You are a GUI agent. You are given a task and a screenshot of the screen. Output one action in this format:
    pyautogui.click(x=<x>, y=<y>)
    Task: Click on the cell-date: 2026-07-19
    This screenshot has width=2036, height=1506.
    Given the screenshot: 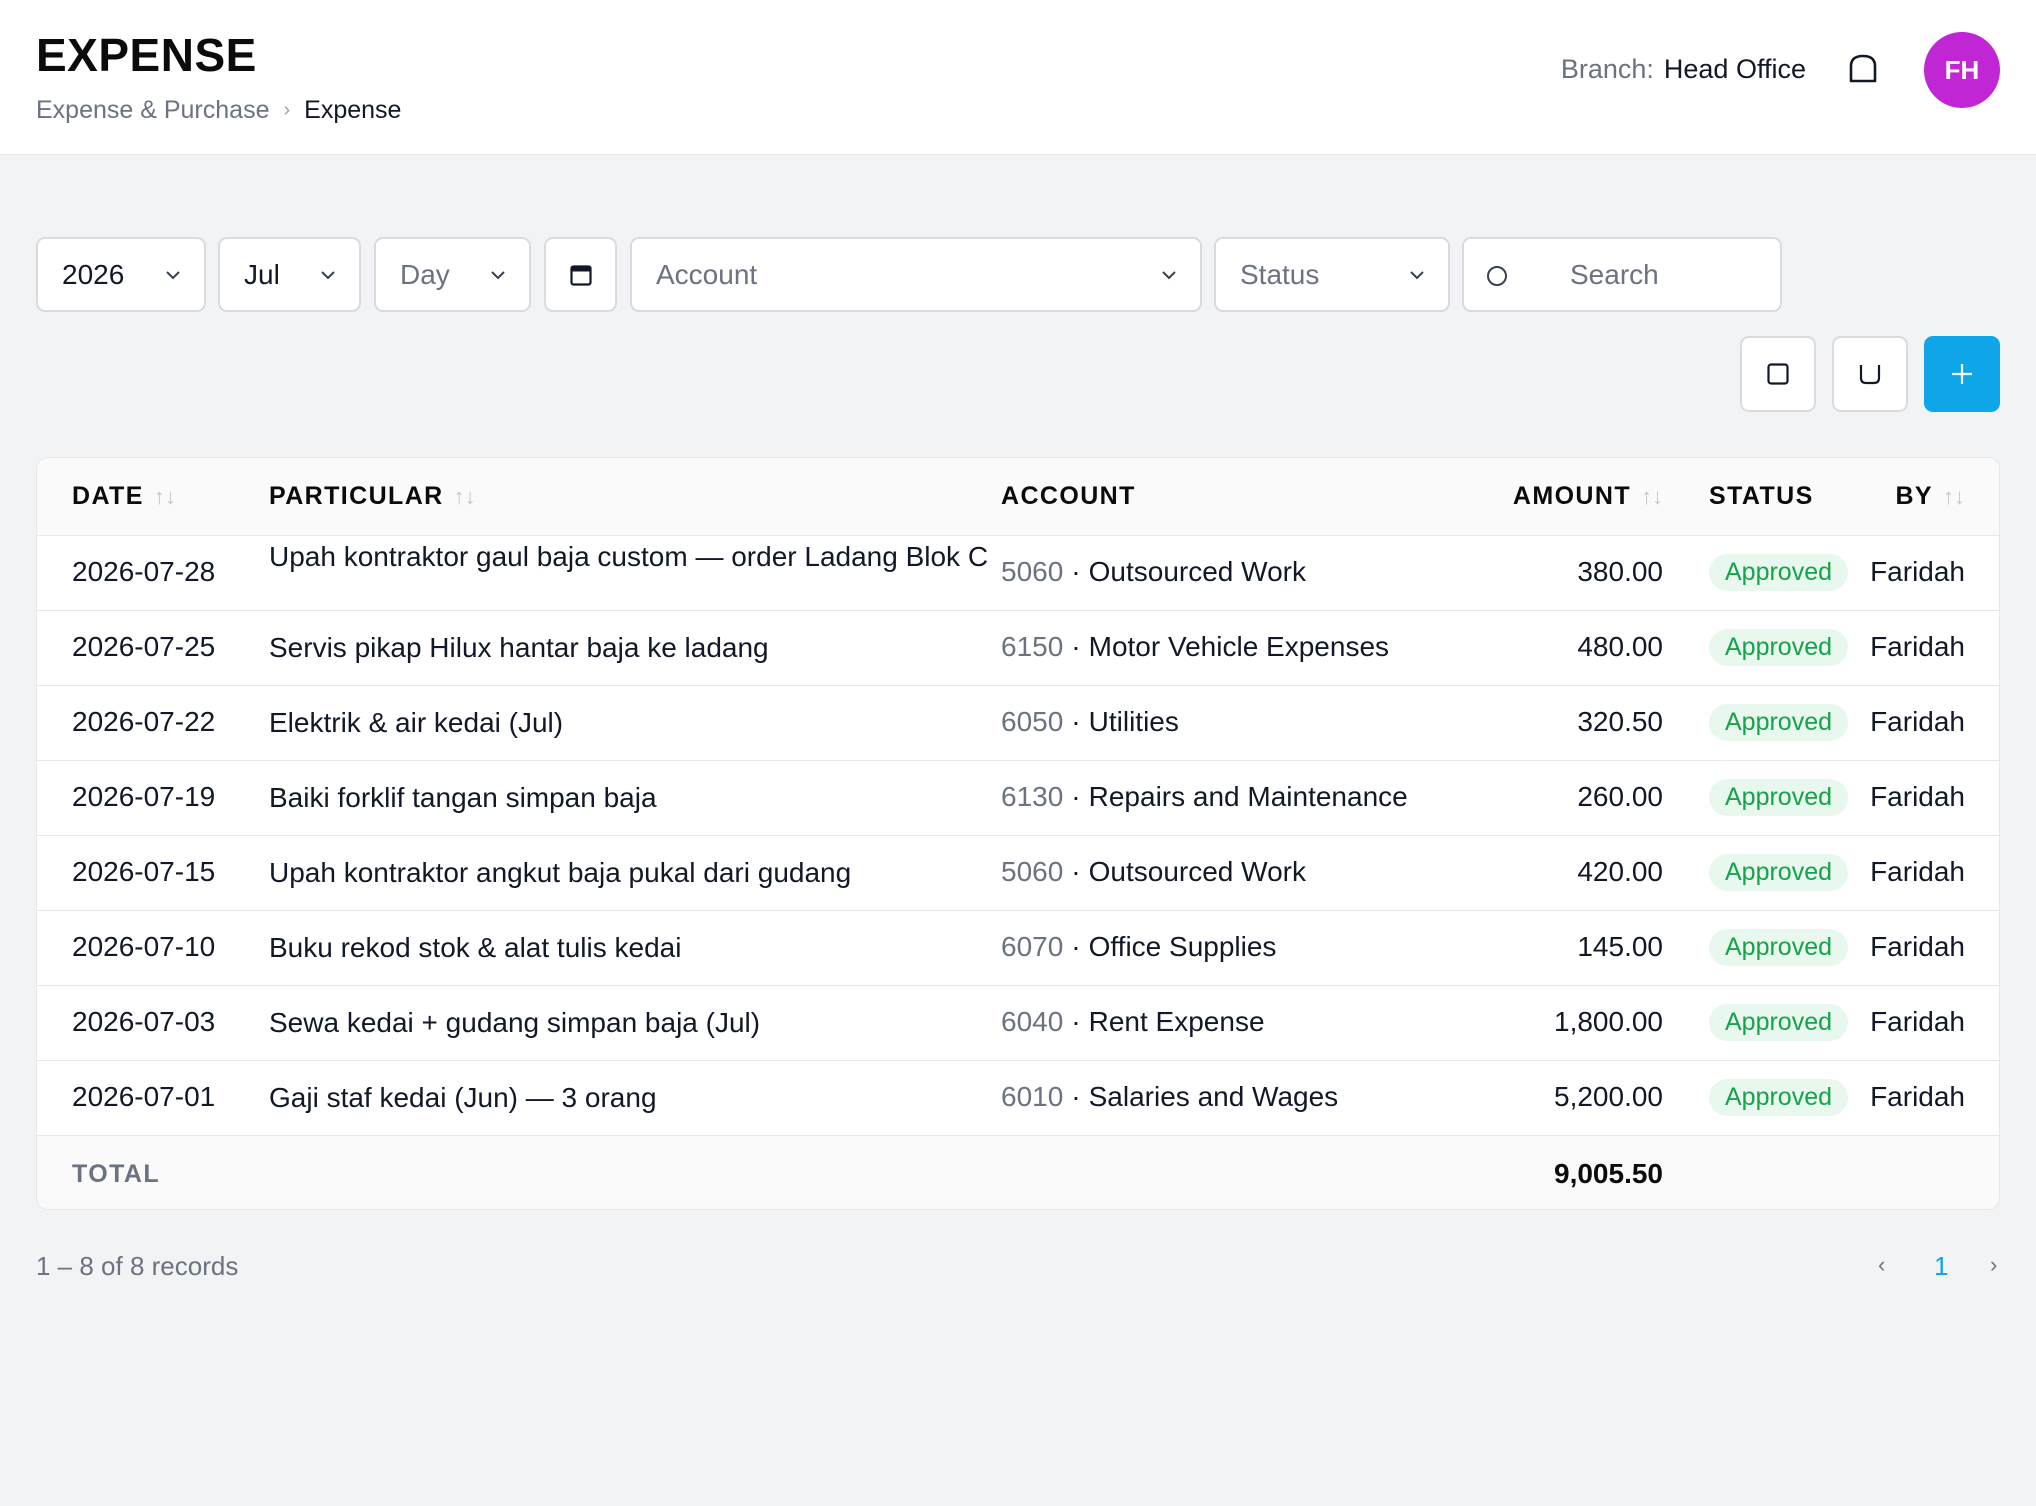 What is the action you would take?
    pyautogui.click(x=144, y=796)
    